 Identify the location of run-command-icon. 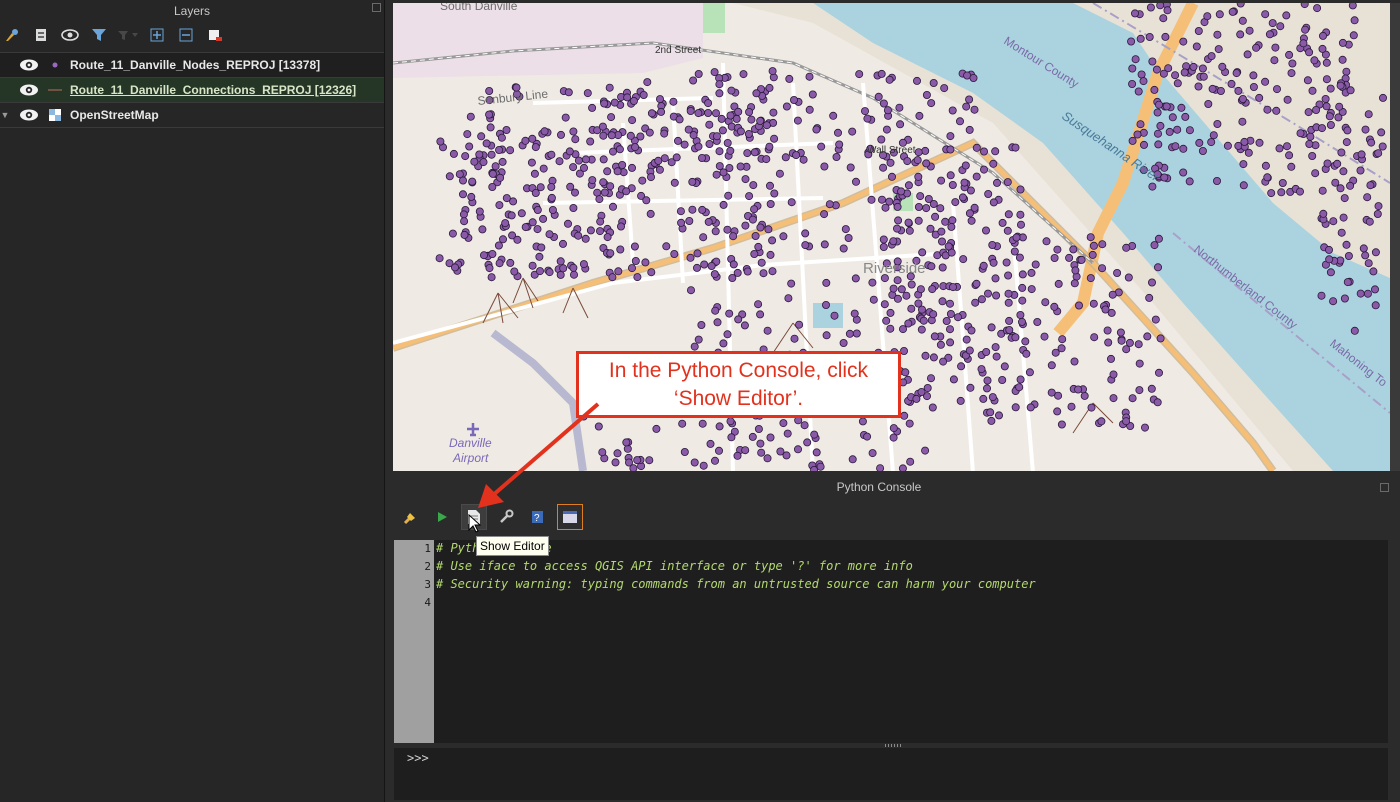
(442, 517).